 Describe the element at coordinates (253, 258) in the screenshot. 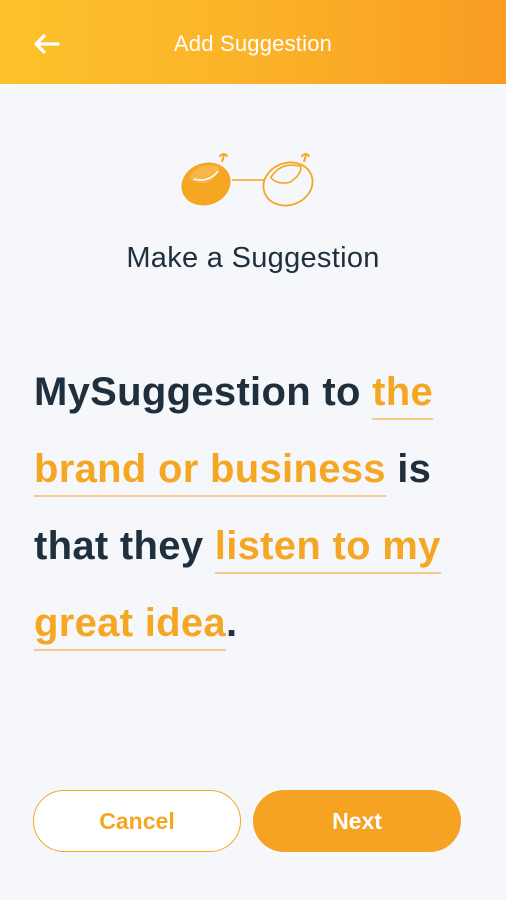

I see `page-title: Make a Suggestion` at that location.